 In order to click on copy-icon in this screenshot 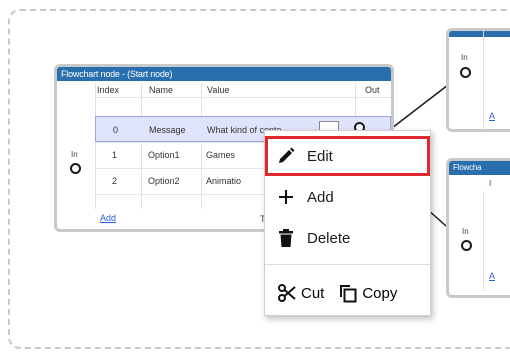, I will do `click(348, 293)`.